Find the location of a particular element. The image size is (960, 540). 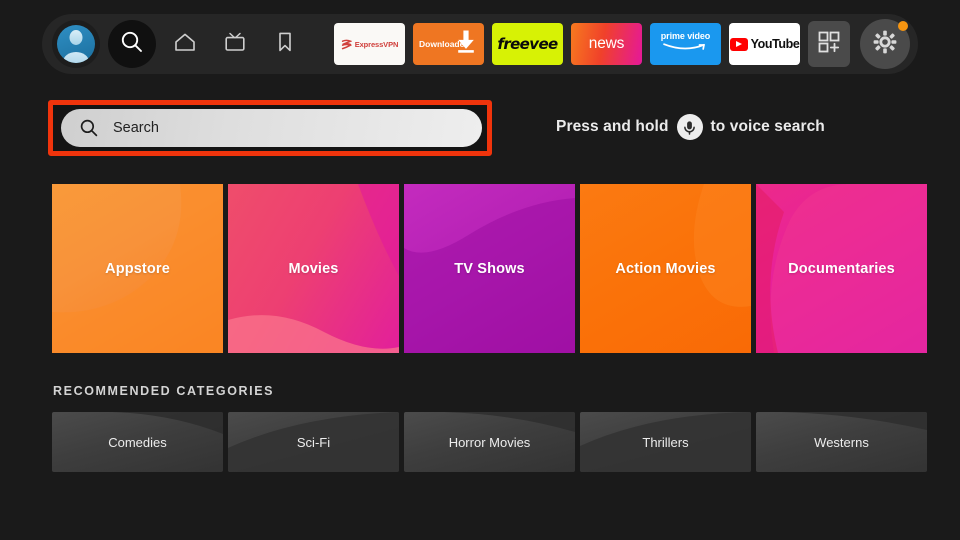

recommended-tile-comedies: Comedies is located at coordinates (137, 442).